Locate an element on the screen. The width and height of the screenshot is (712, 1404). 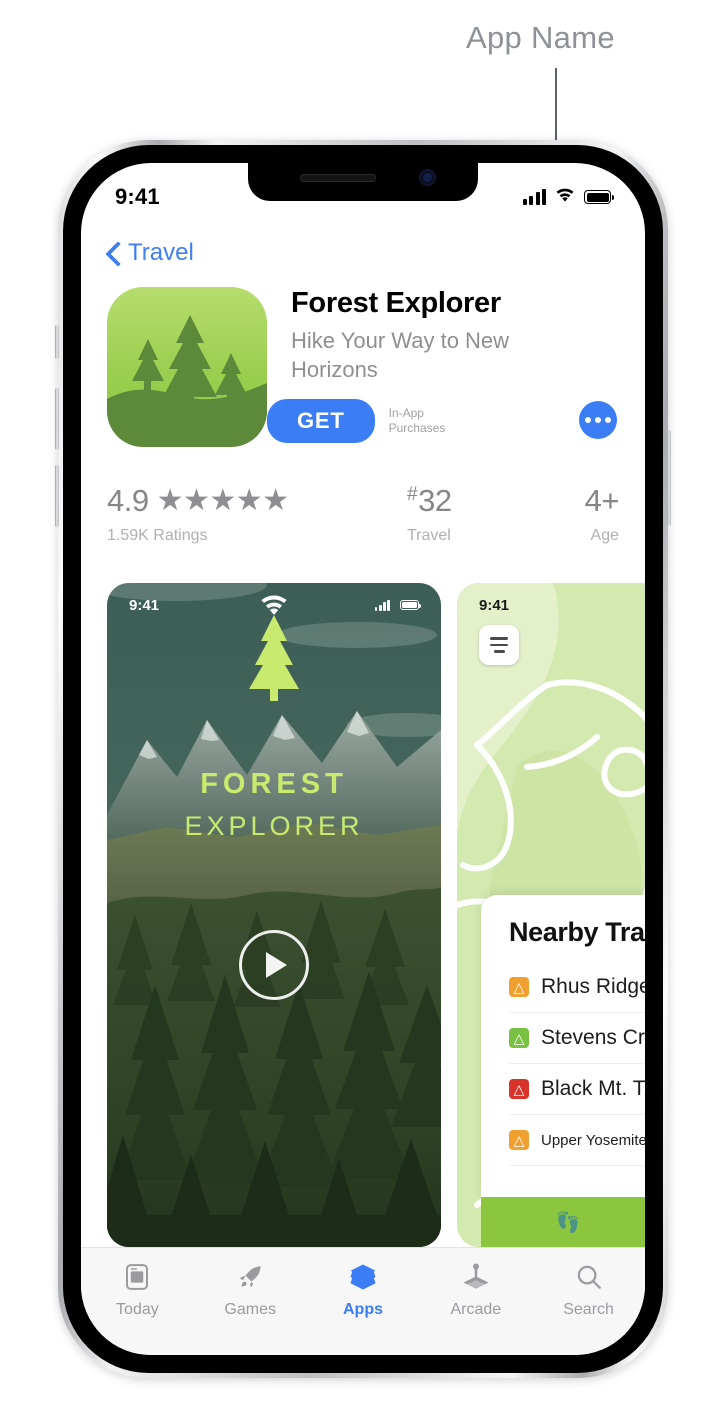
screenshot-map-status-bar: 9:41 is located at coordinates (551, 605).